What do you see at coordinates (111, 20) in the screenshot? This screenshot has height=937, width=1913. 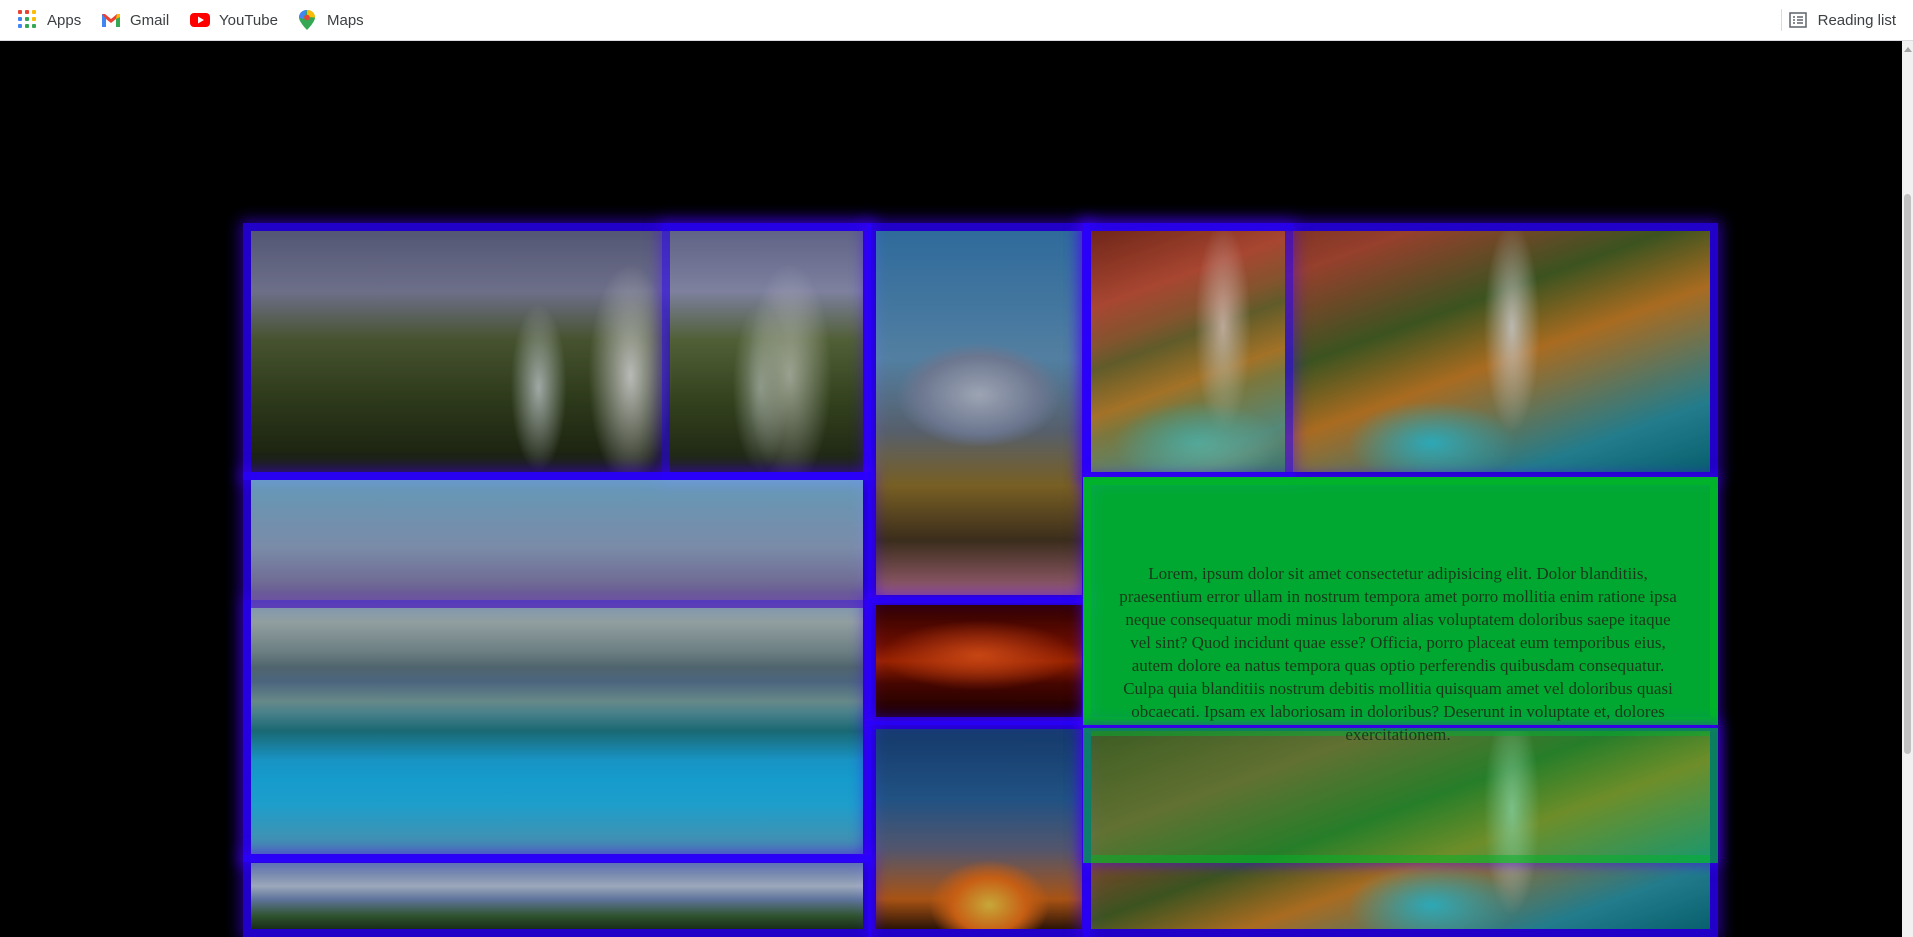 I see `gmail-icon` at bounding box center [111, 20].